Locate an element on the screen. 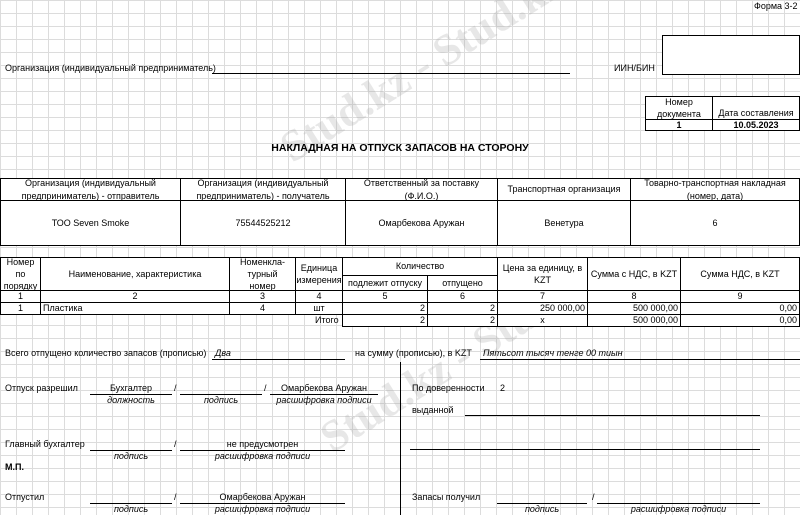  col-name-header: Наименование, характеристика is located at coordinates (135, 274).